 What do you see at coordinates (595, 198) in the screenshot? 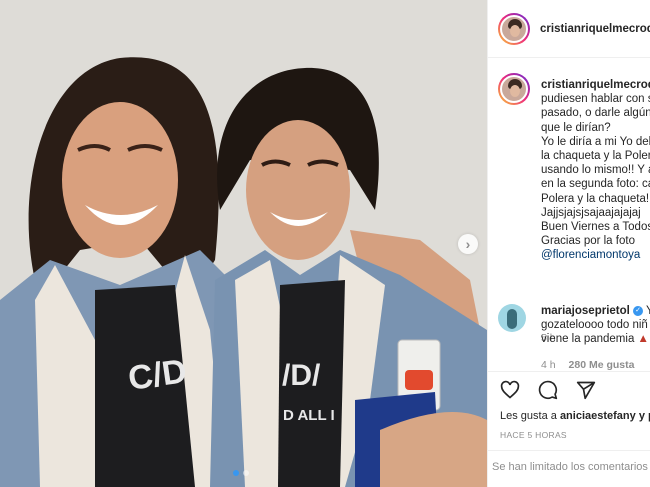
I see `caption-line: Polera y la chaqueta!!!` at bounding box center [595, 198].